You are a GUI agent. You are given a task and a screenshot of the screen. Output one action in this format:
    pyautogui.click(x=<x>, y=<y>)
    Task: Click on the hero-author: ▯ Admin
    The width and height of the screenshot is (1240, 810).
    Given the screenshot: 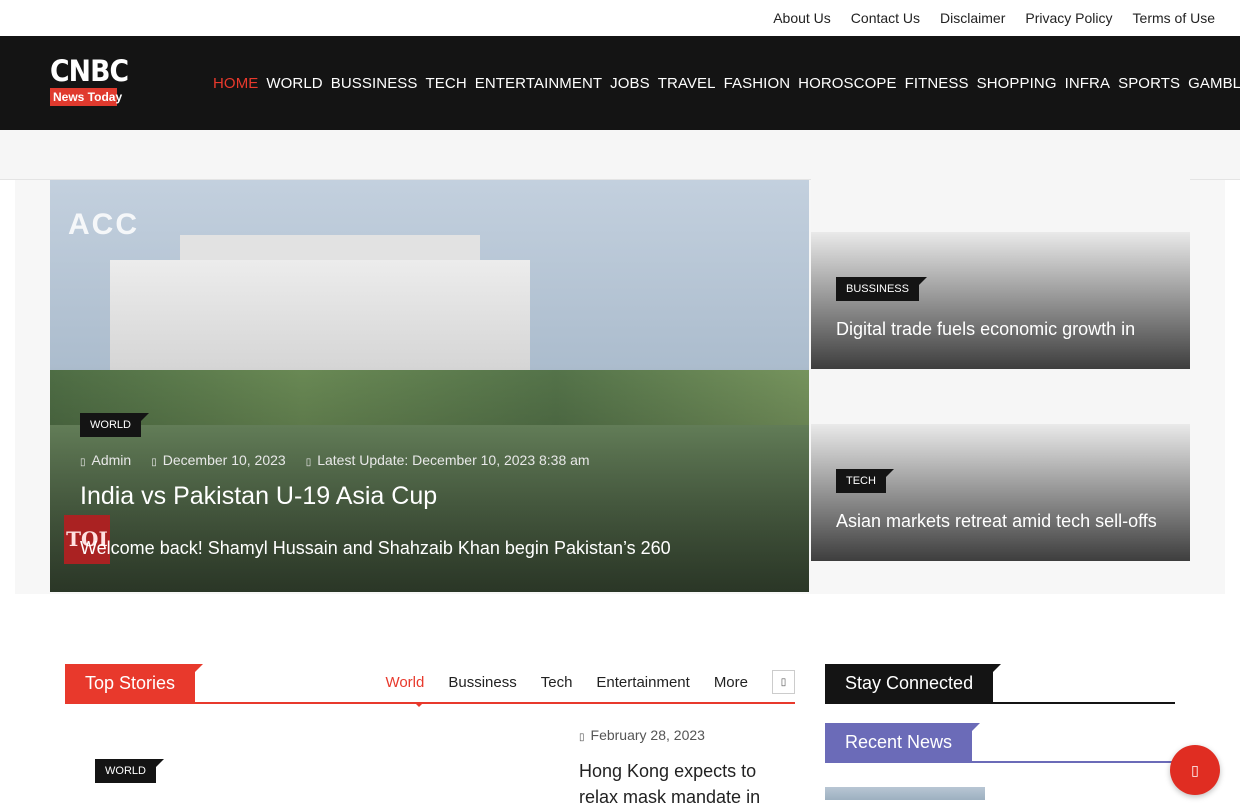 What is the action you would take?
    pyautogui.click(x=105, y=460)
    